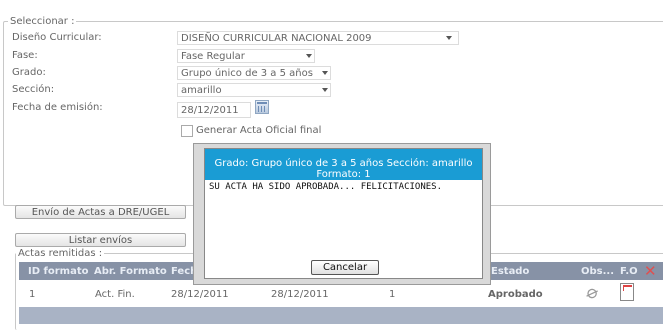  I want to click on list-sends-button: Listar envíos, so click(100, 240).